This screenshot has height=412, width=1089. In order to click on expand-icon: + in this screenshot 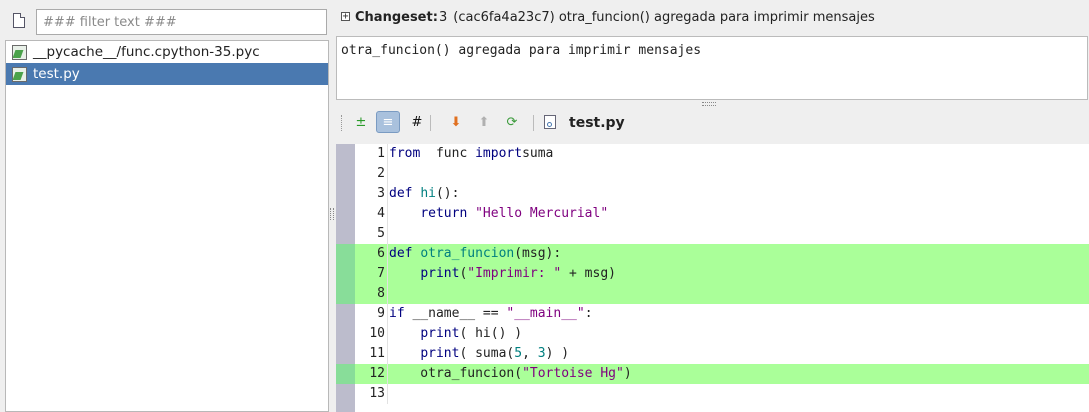, I will do `click(345, 17)`.